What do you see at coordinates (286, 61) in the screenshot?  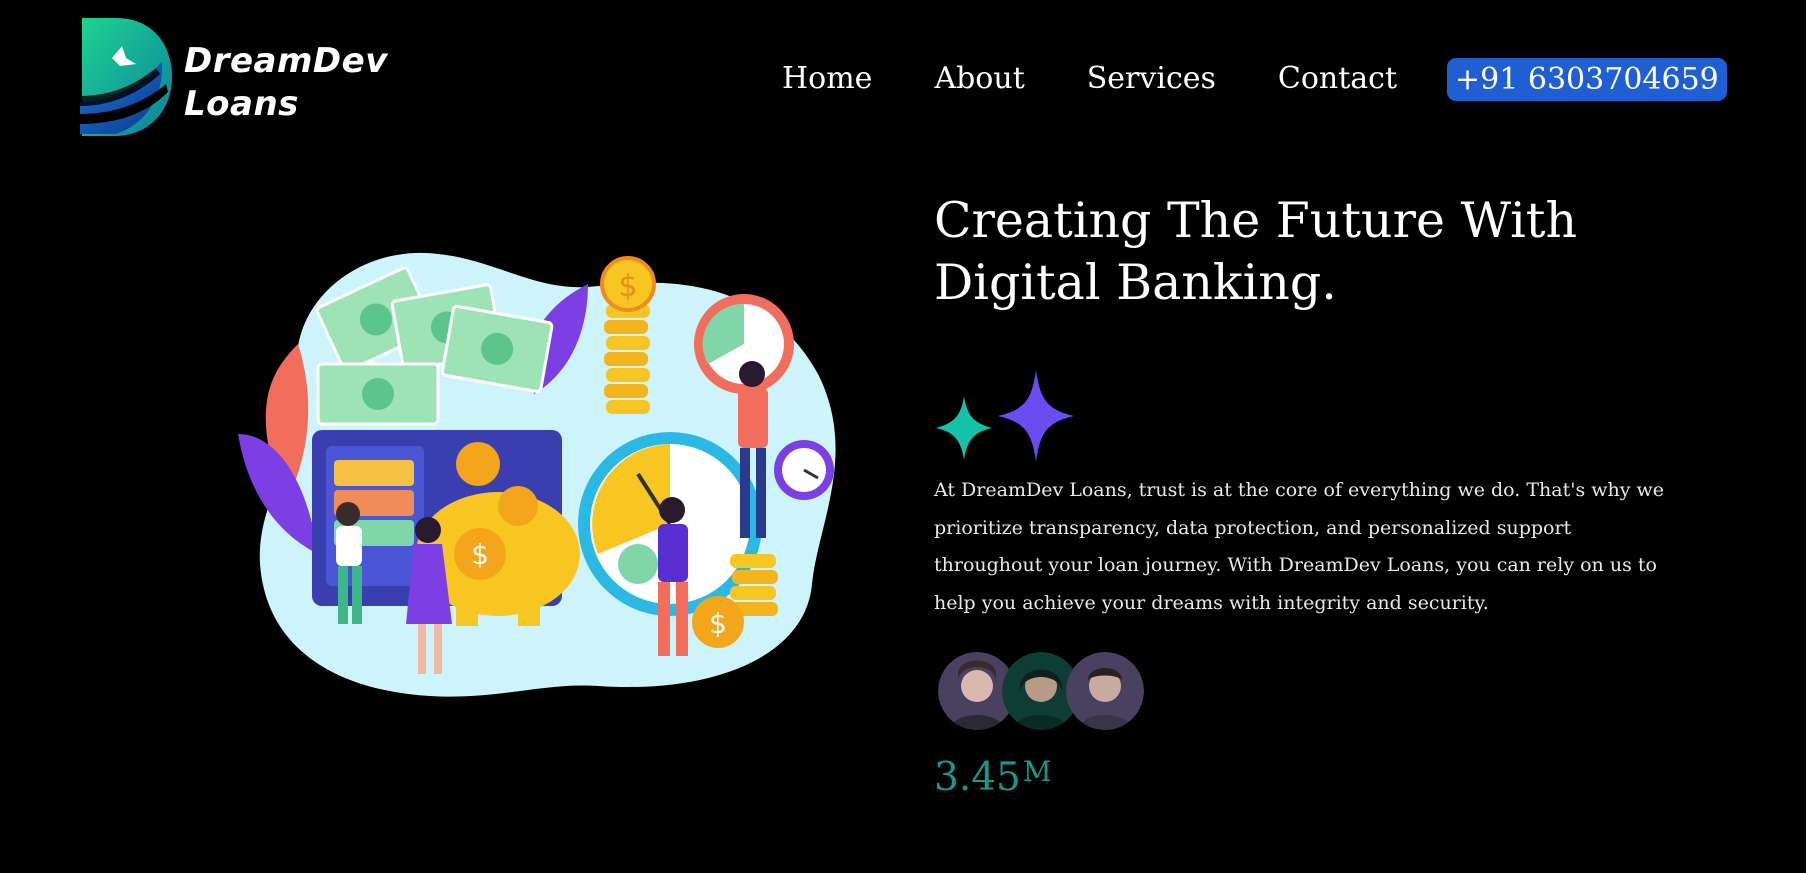 I see `brand-line1: DreamDev` at bounding box center [286, 61].